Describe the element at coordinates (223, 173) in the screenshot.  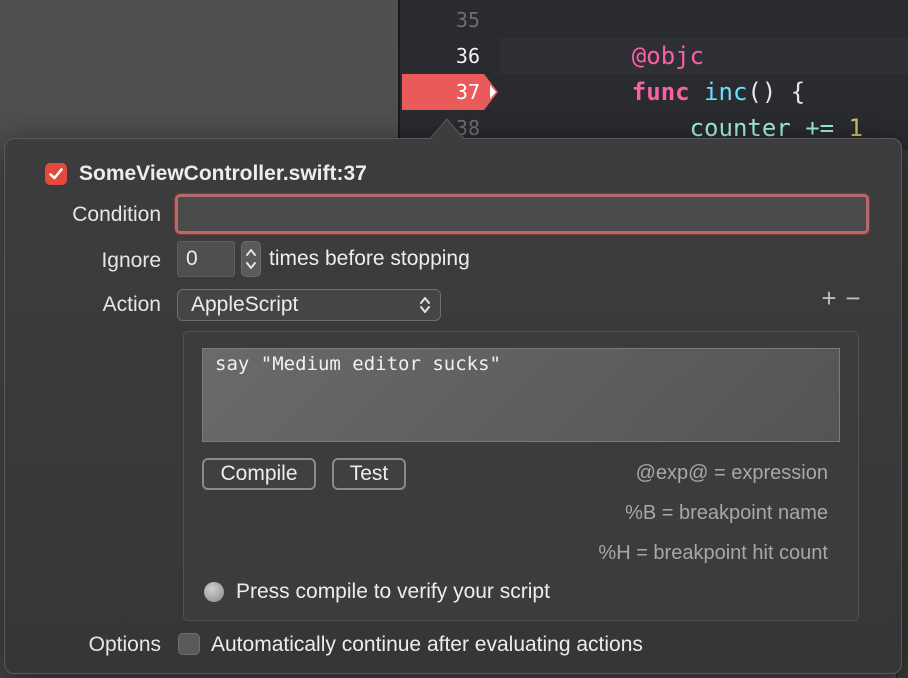
I see `breakpoint-title: SomeViewController.swift:37` at that location.